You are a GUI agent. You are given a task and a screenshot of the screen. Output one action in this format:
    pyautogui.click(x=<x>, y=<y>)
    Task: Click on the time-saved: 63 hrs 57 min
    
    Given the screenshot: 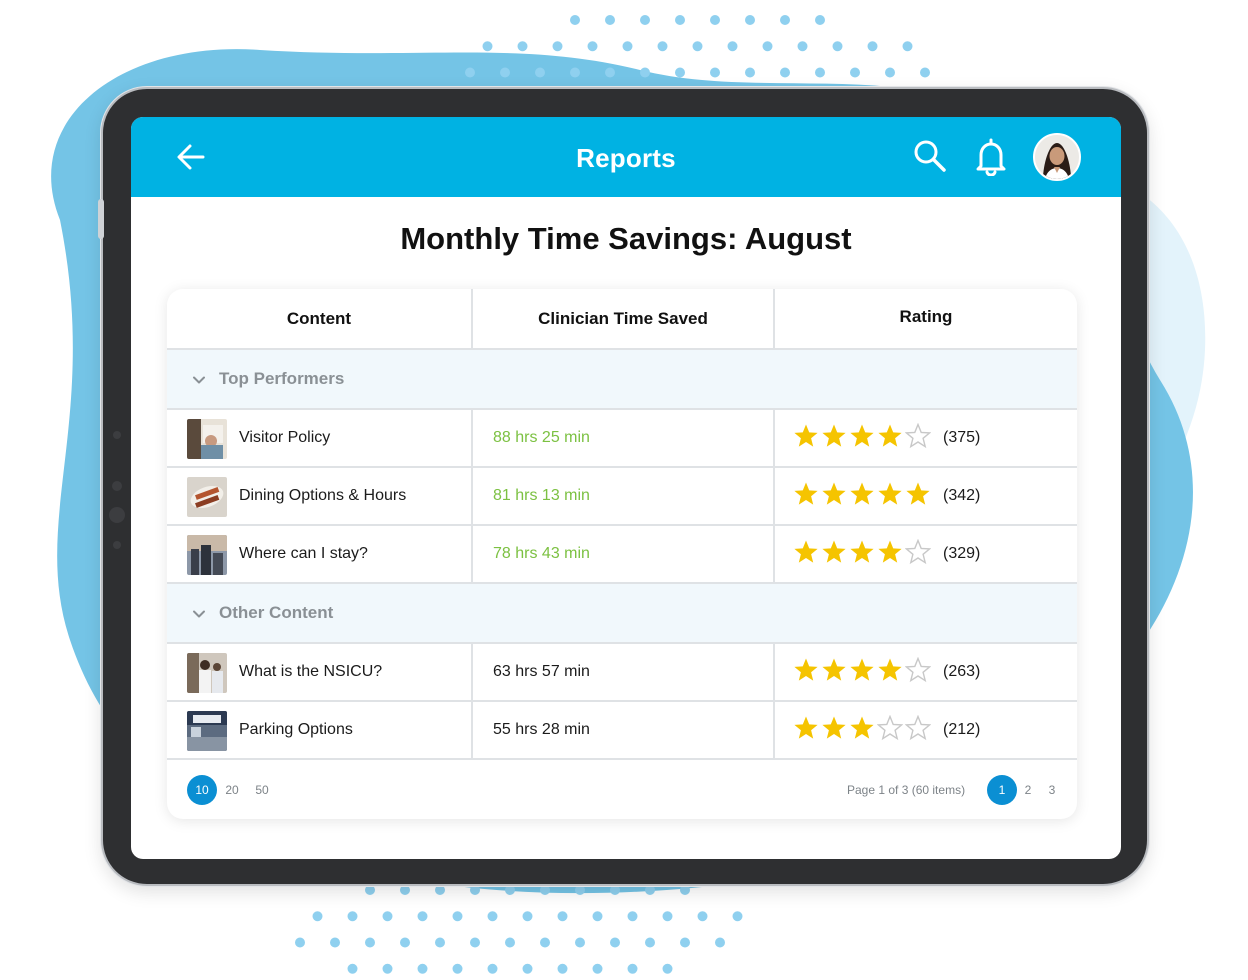 What is the action you would take?
    pyautogui.click(x=541, y=671)
    